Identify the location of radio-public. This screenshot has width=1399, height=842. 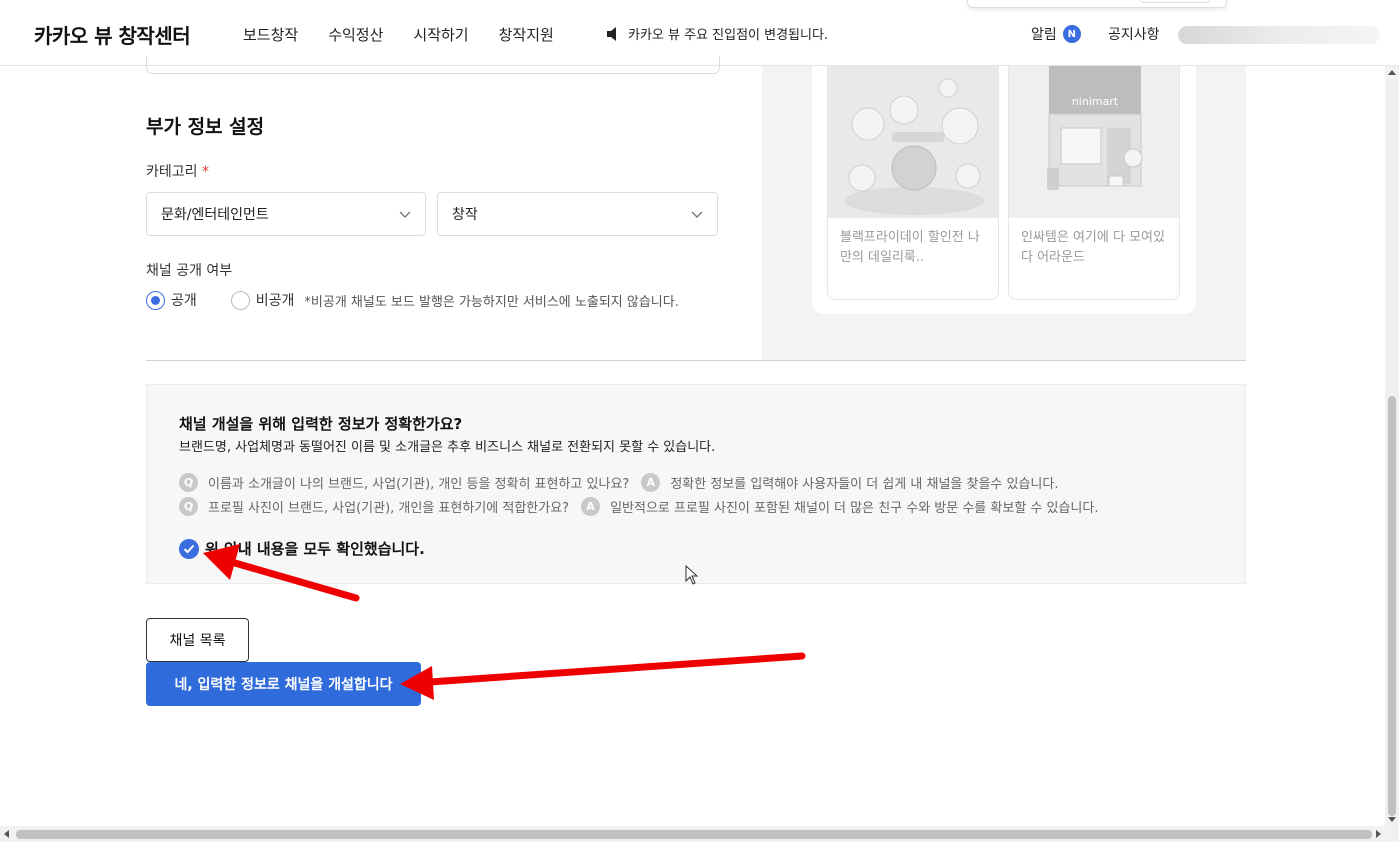
(155, 300).